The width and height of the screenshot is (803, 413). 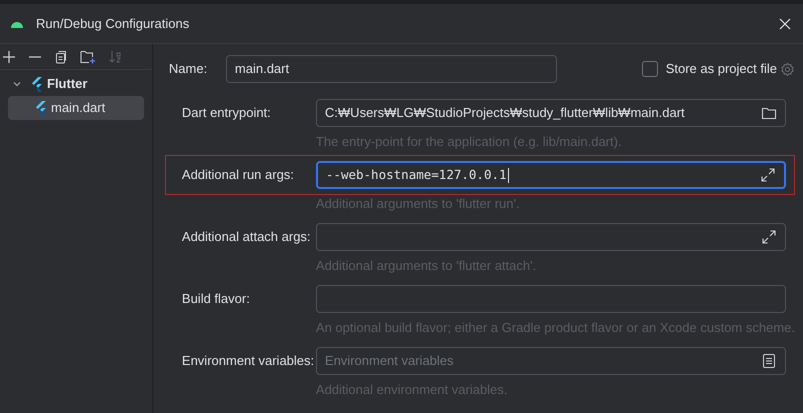 I want to click on field-label: Name:, so click(x=188, y=69).